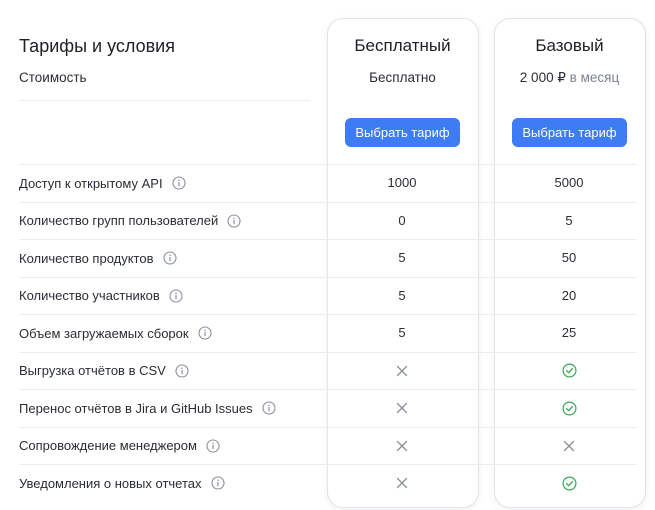  What do you see at coordinates (91, 183) in the screenshot?
I see `feature-label-text: Доступ к открытому API` at bounding box center [91, 183].